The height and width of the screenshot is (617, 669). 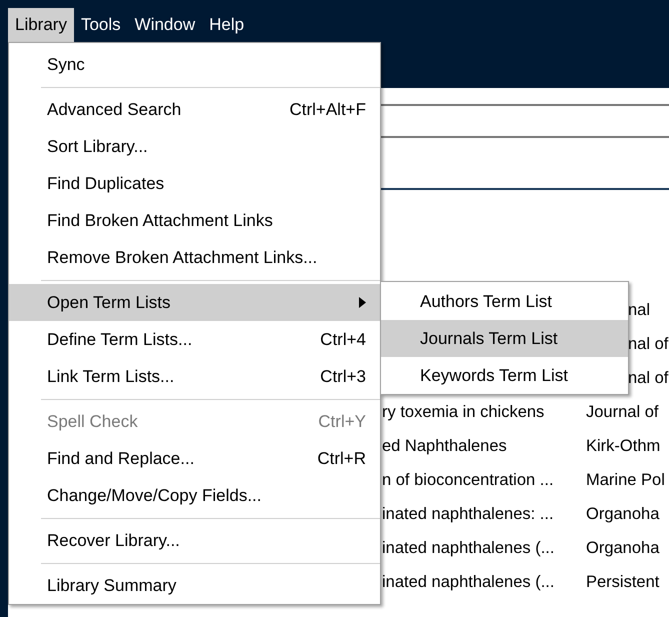 I want to click on menu-item: Keywords Term List, so click(x=504, y=375).